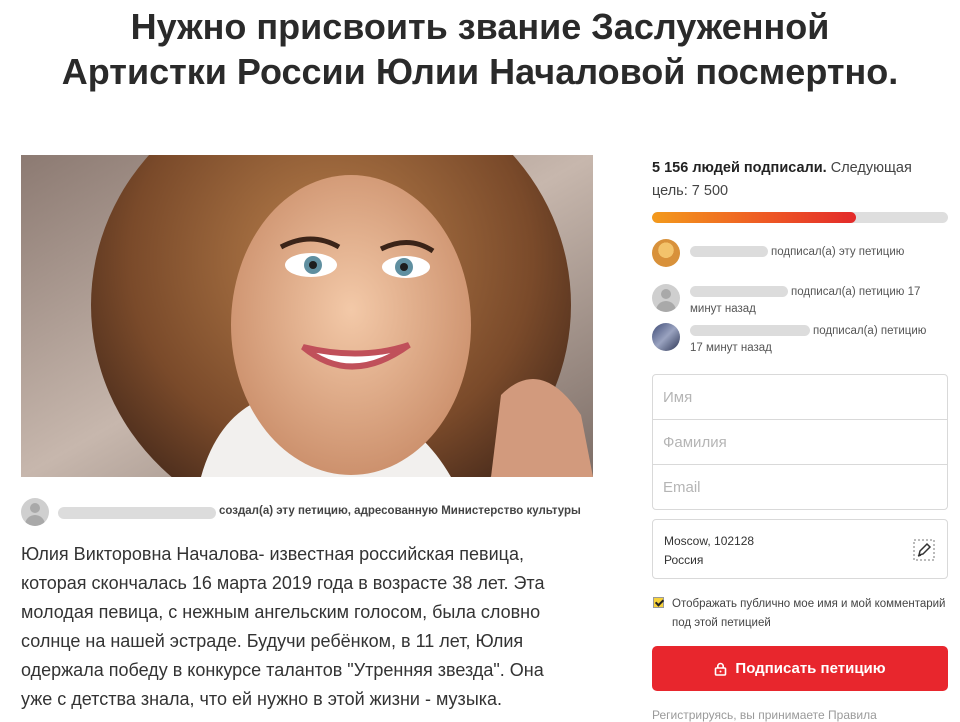 This screenshot has height=722, width=960. I want to click on pencil-icon, so click(924, 550).